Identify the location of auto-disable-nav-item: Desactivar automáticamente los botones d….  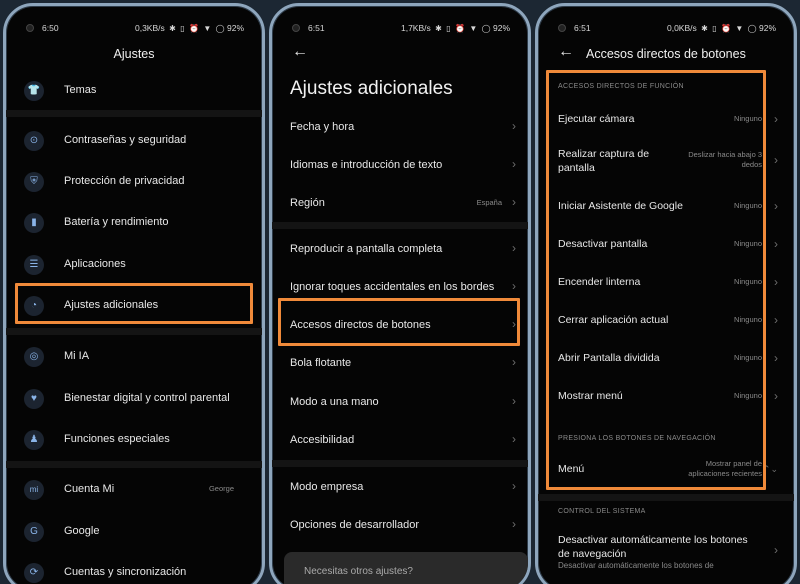
(666, 553).